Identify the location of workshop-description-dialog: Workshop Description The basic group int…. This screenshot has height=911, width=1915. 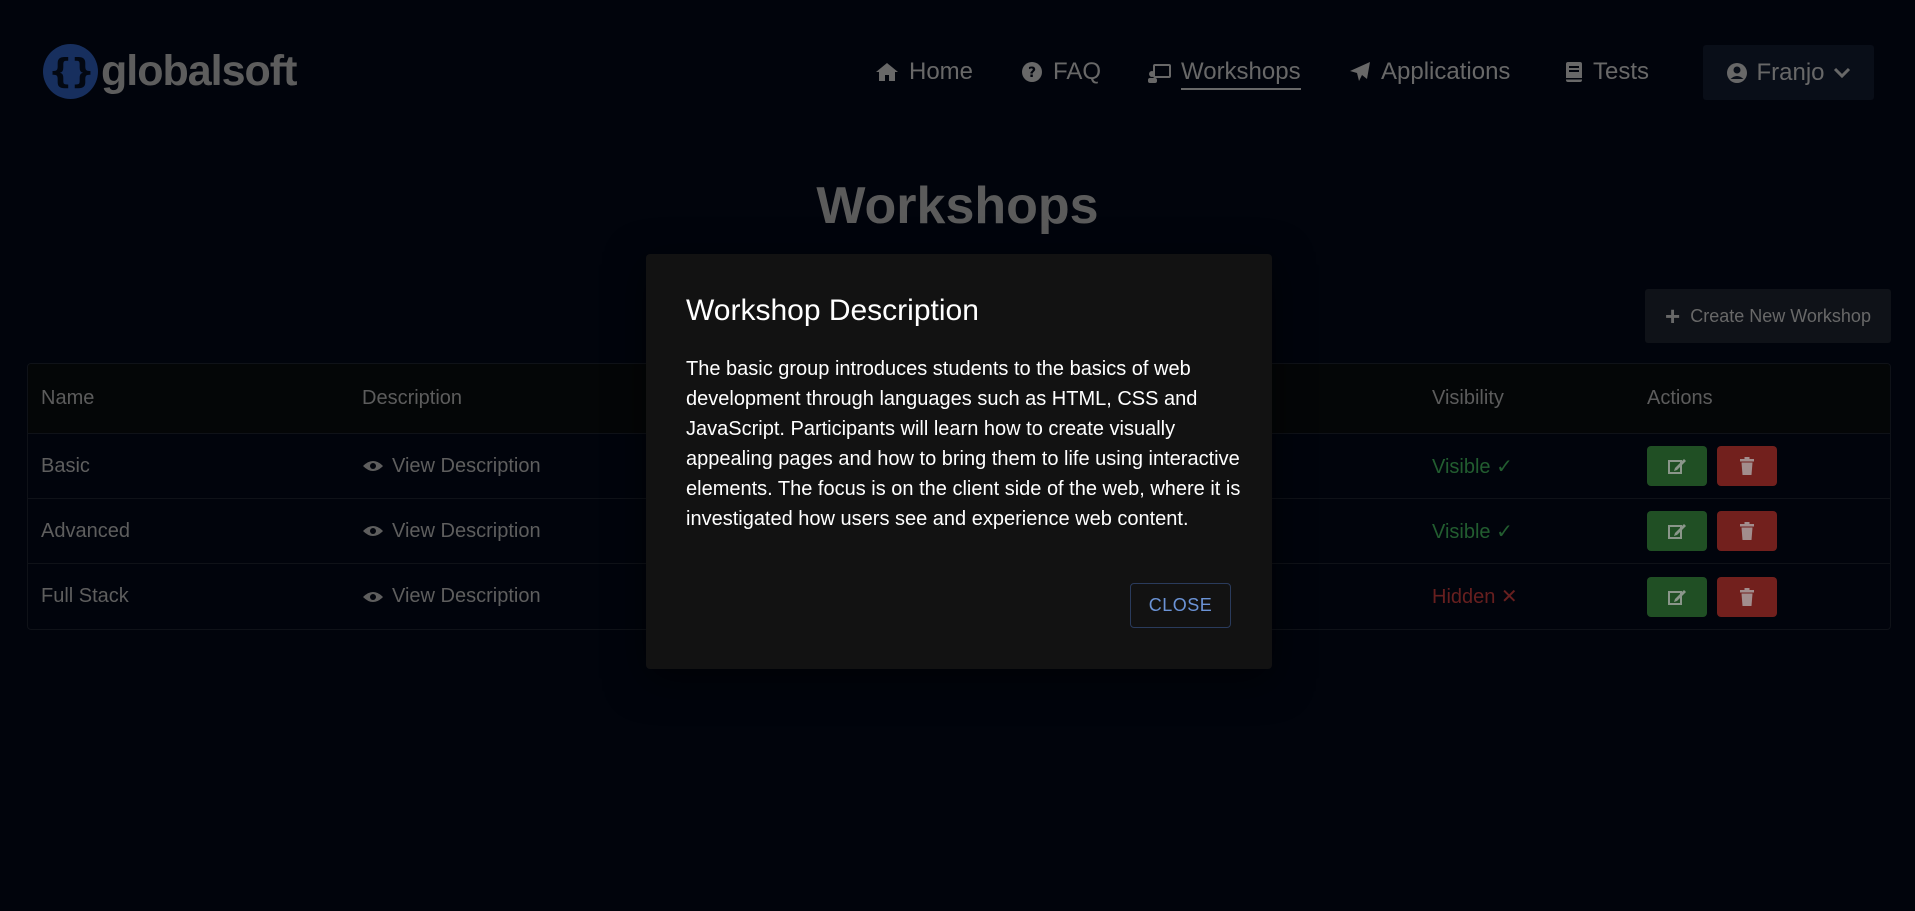
(959, 461).